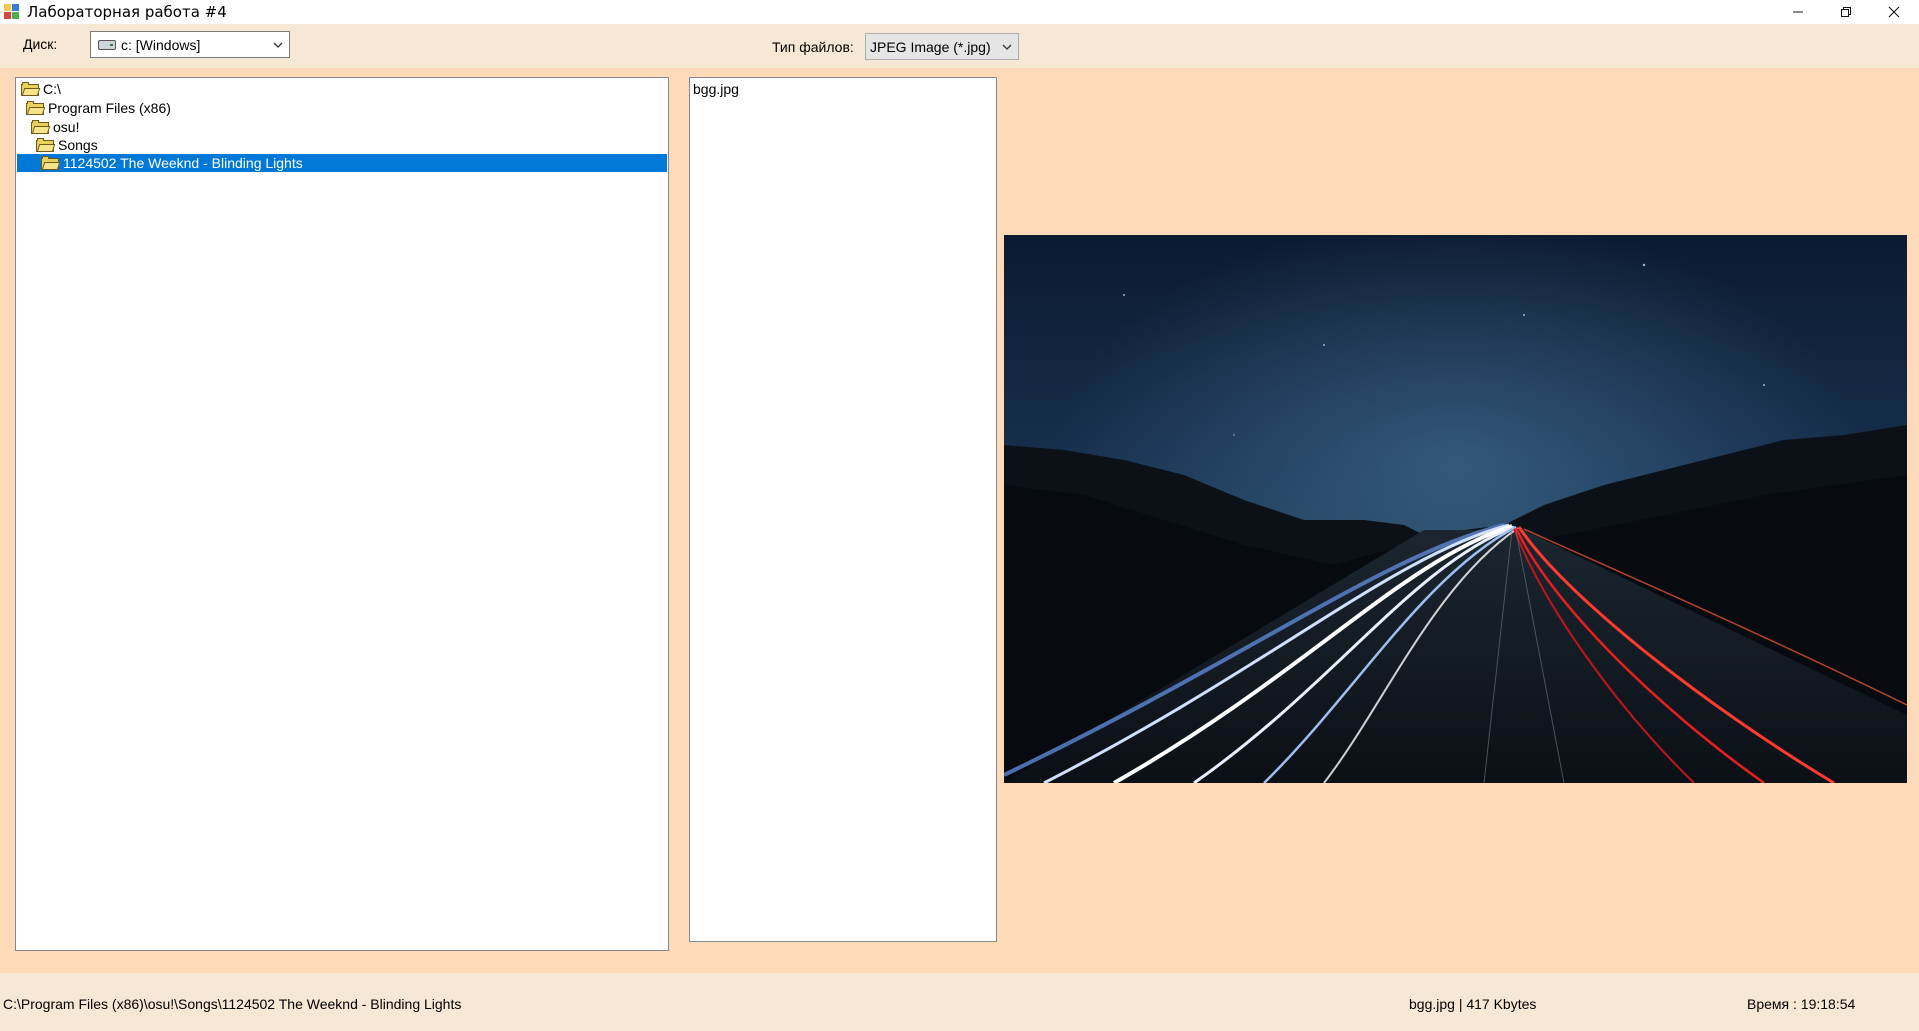 The width and height of the screenshot is (1919, 1031). I want to click on tree-item-osu: osu!, so click(55, 127).